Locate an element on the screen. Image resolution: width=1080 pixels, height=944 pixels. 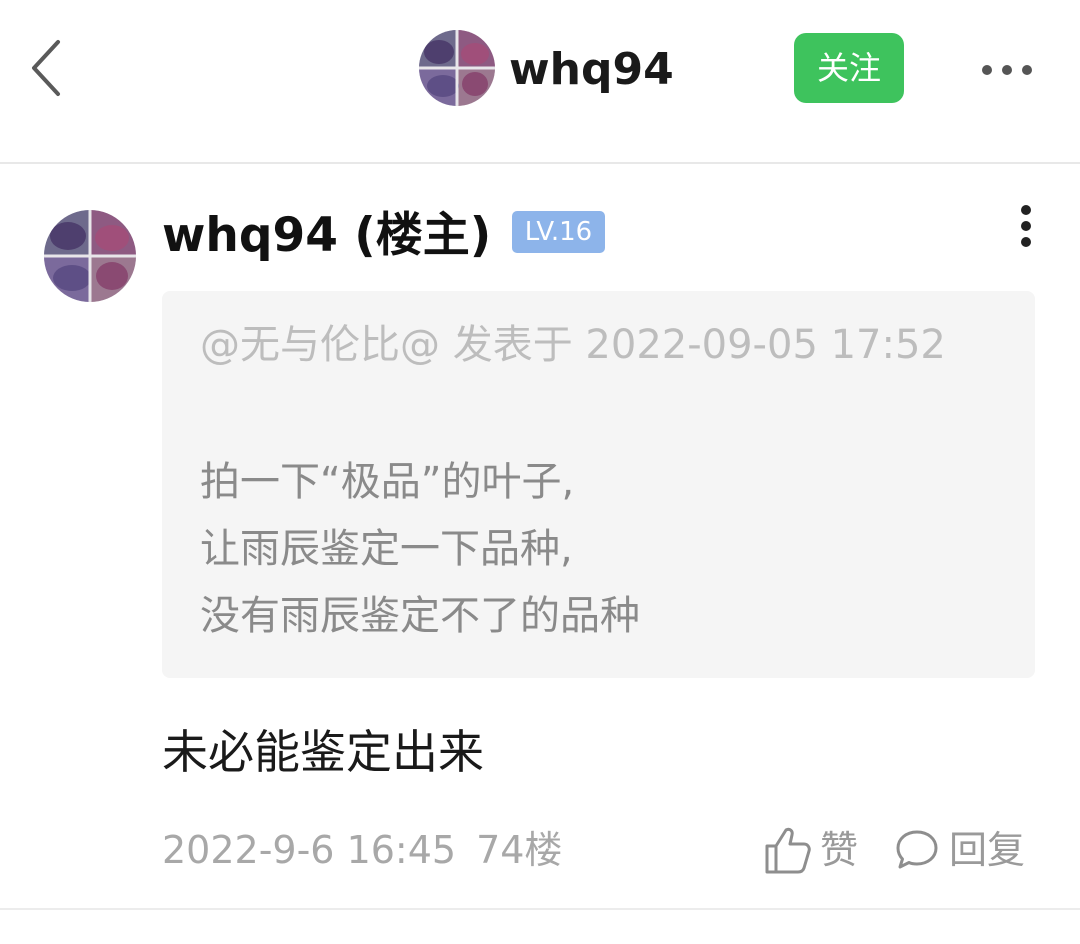
quote-line: 拍一下“极品”的叶子, is located at coordinates (387, 482).